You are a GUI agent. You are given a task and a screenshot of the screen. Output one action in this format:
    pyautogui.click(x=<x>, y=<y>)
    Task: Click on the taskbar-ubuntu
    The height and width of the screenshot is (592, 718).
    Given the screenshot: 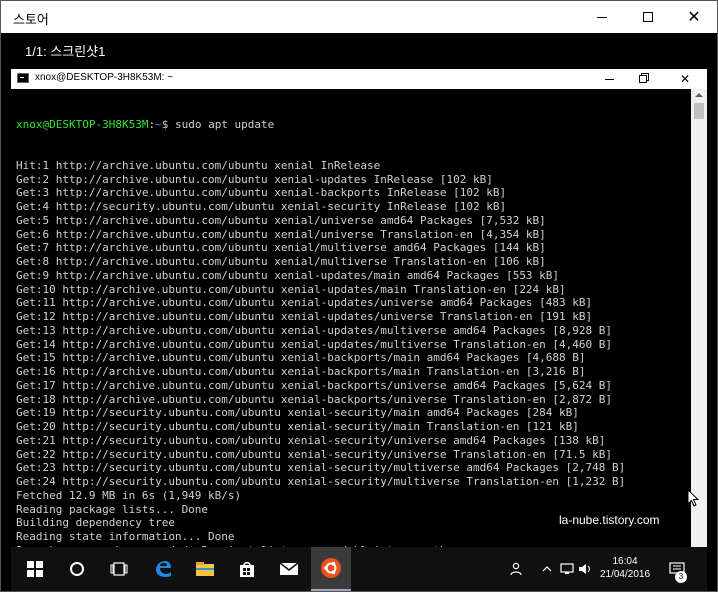 What is the action you would take?
    pyautogui.click(x=331, y=569)
    